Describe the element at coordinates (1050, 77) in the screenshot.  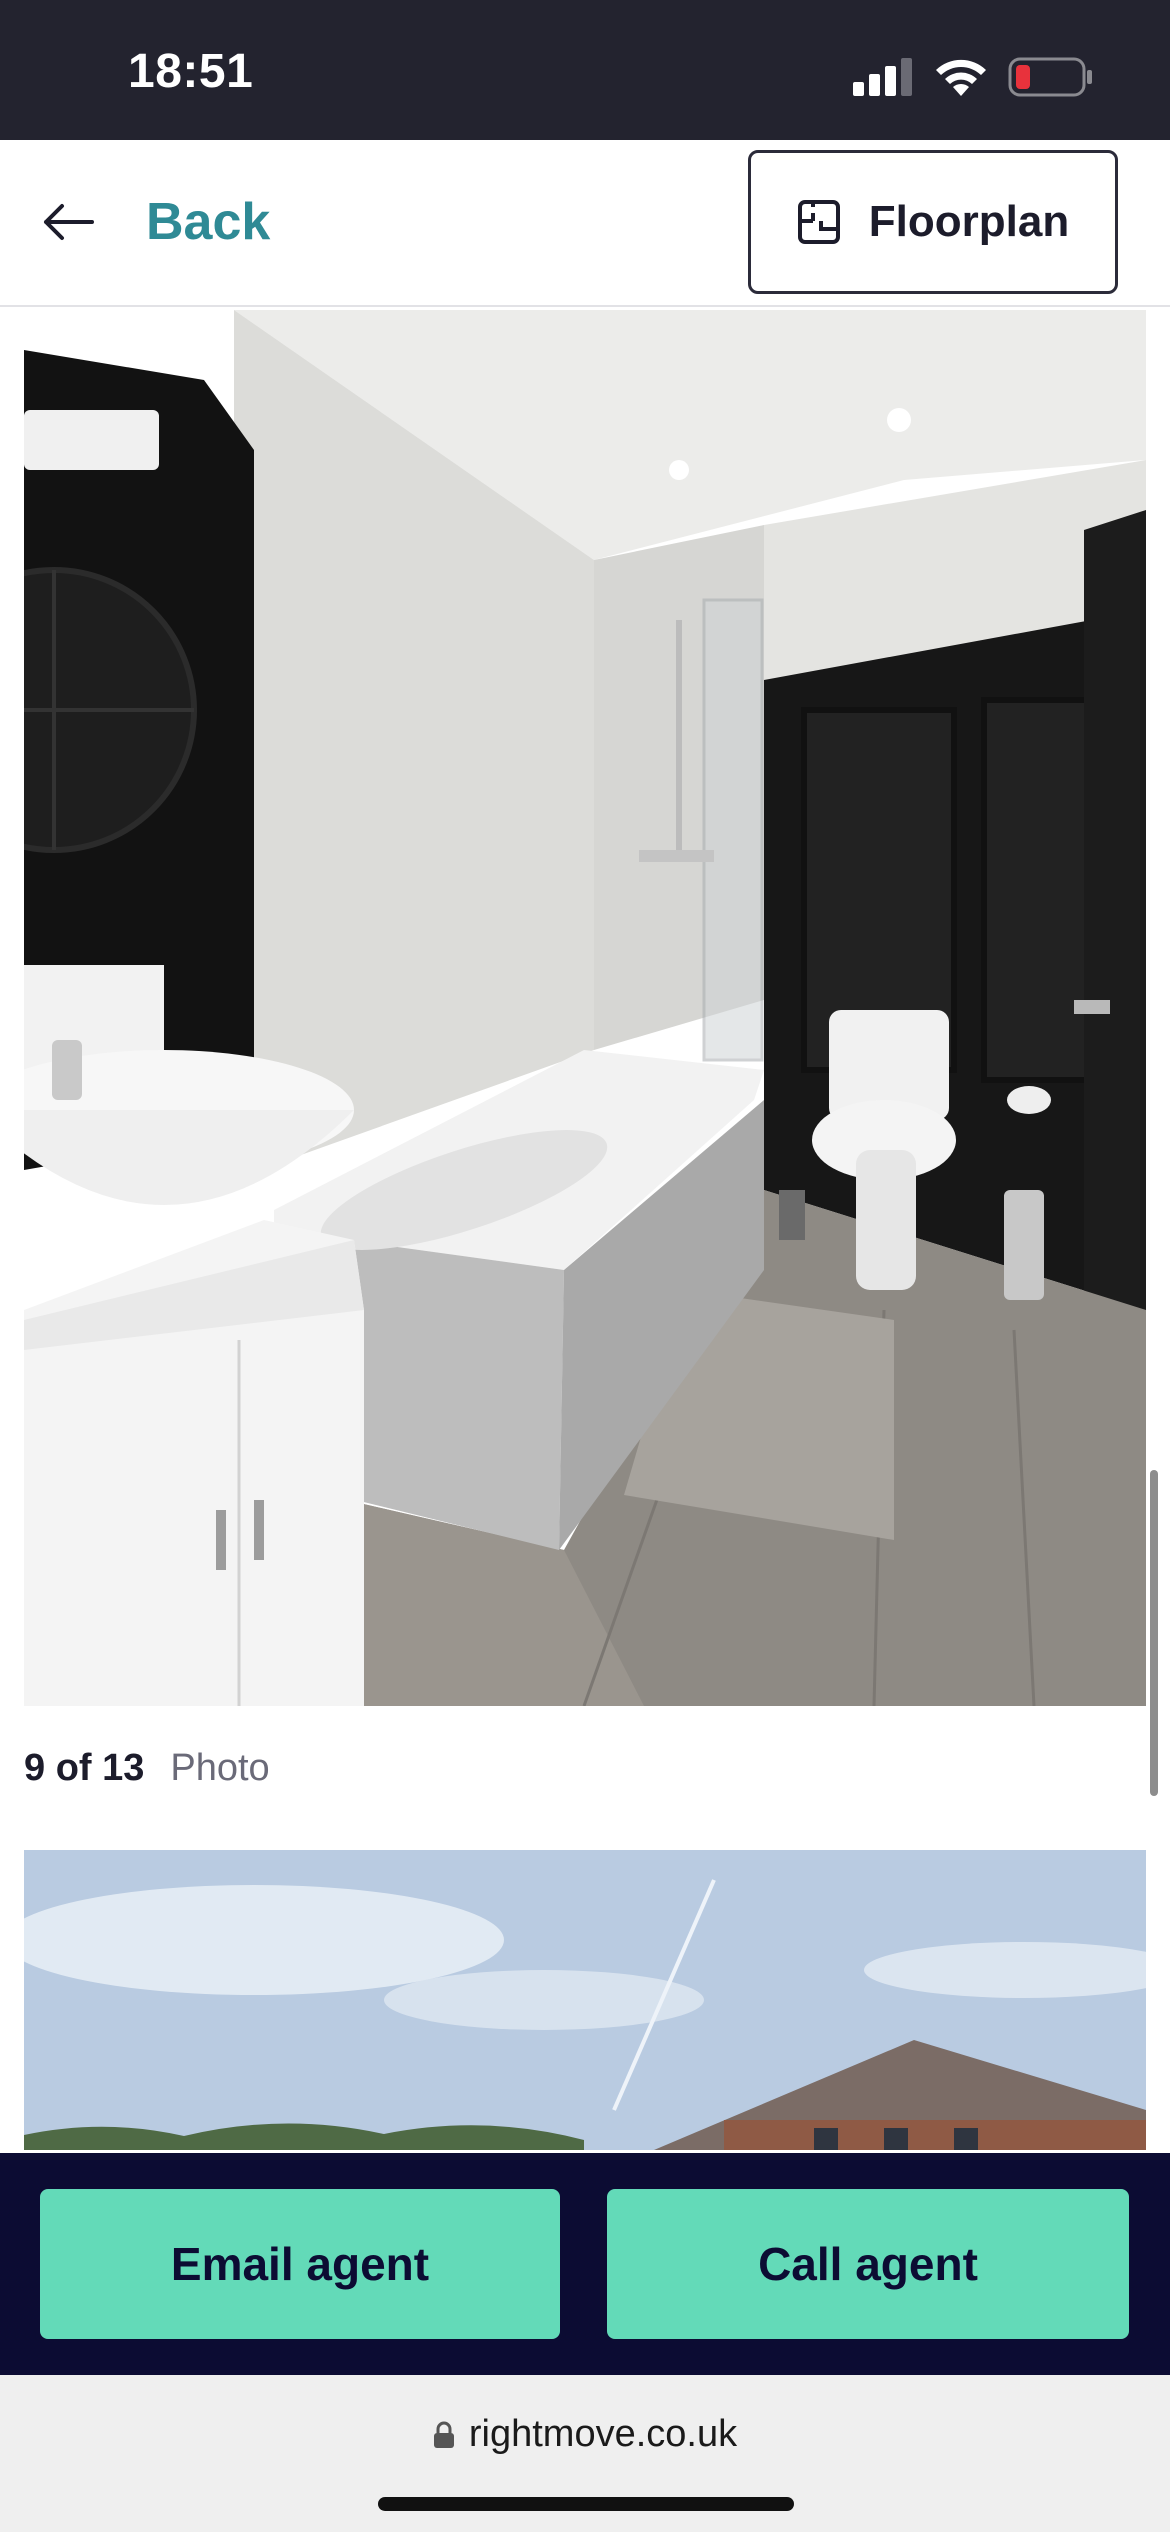
I see `battery-low-icon` at that location.